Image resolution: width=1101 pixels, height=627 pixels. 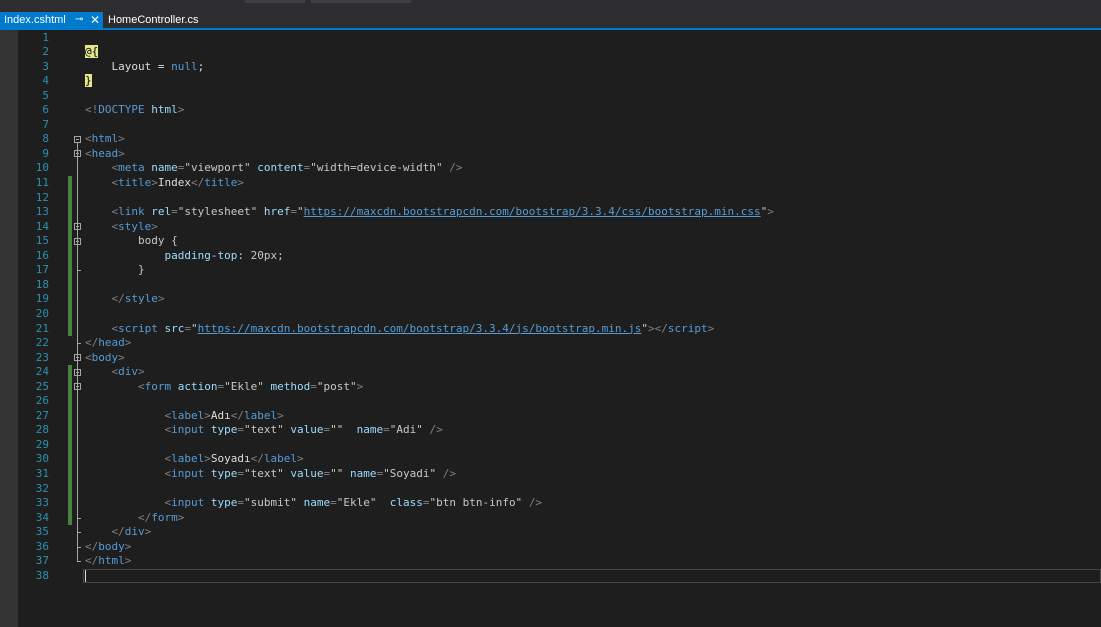 What do you see at coordinates (77, 139) in the screenshot?
I see `collapse-icon` at bounding box center [77, 139].